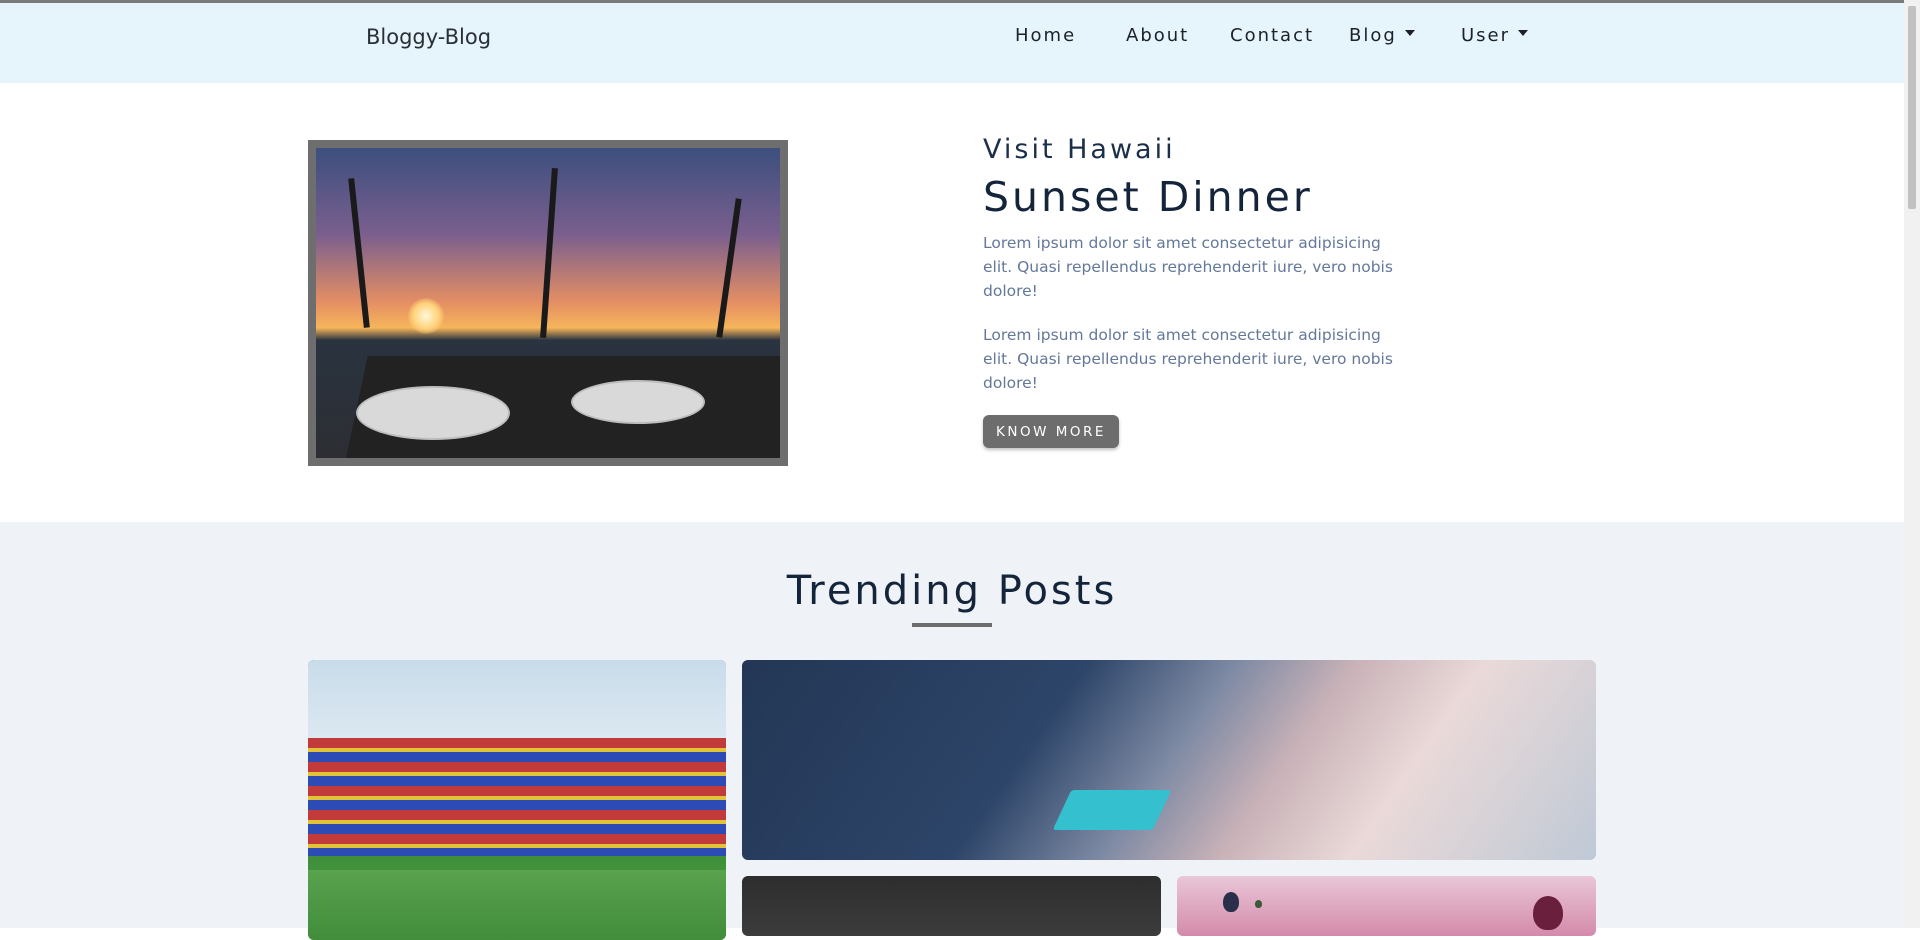 The image size is (1920, 940). Describe the element at coordinates (1912, 107) in the screenshot. I see `scrollbar-thumb` at that location.